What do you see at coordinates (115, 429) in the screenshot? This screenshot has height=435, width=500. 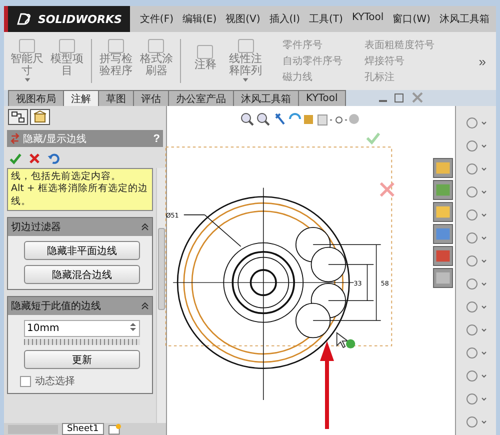 I see `add-sheet-icon` at bounding box center [115, 429].